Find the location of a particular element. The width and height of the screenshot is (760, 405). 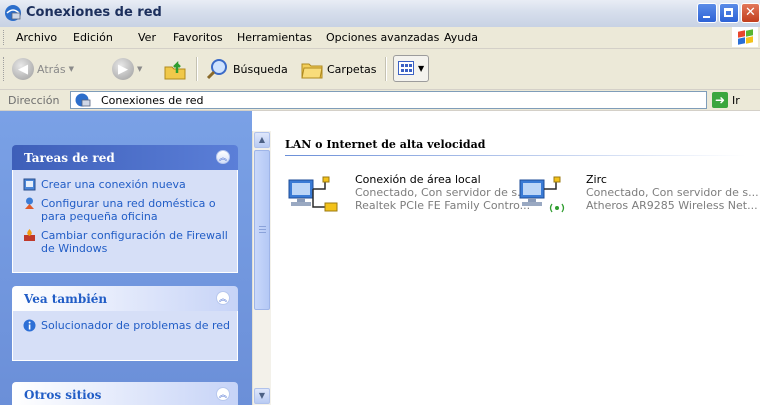

back-dropdown-icon: ▼ is located at coordinates (71, 69).